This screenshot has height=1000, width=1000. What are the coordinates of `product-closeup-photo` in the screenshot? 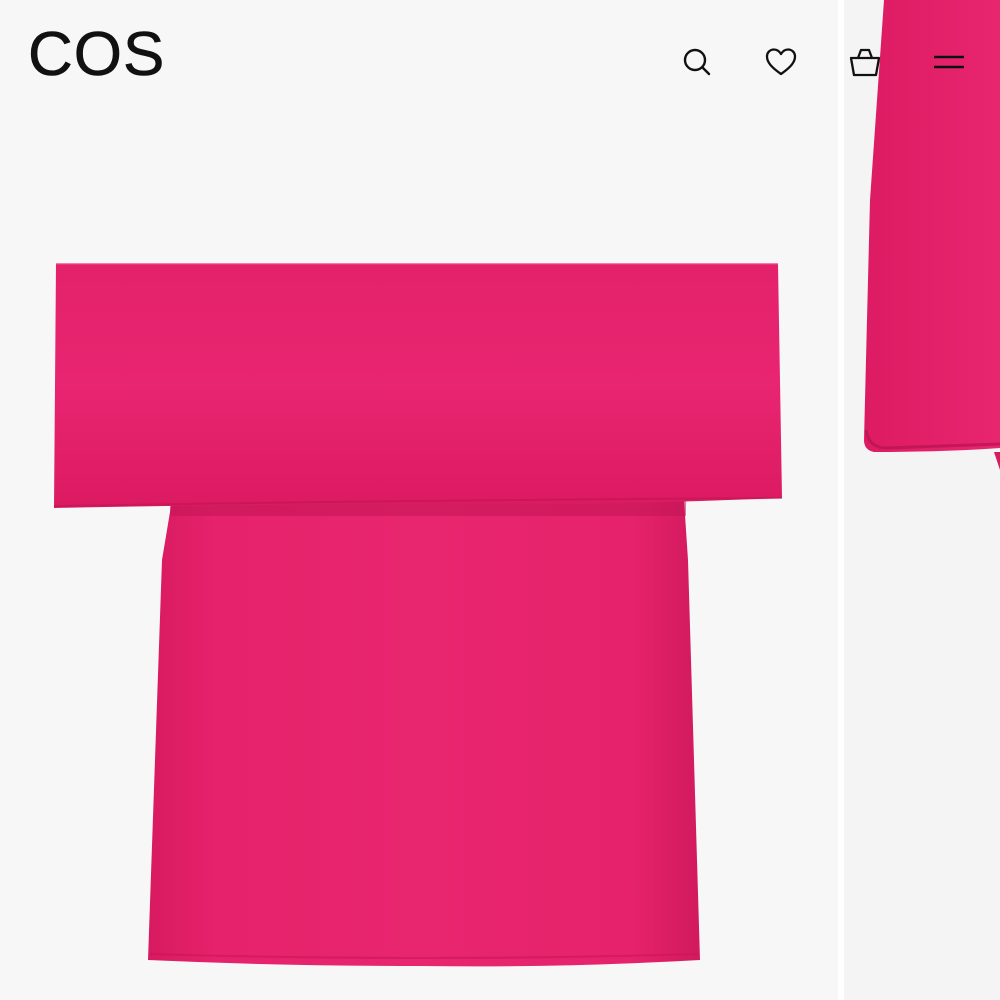 It's located at (932, 235).